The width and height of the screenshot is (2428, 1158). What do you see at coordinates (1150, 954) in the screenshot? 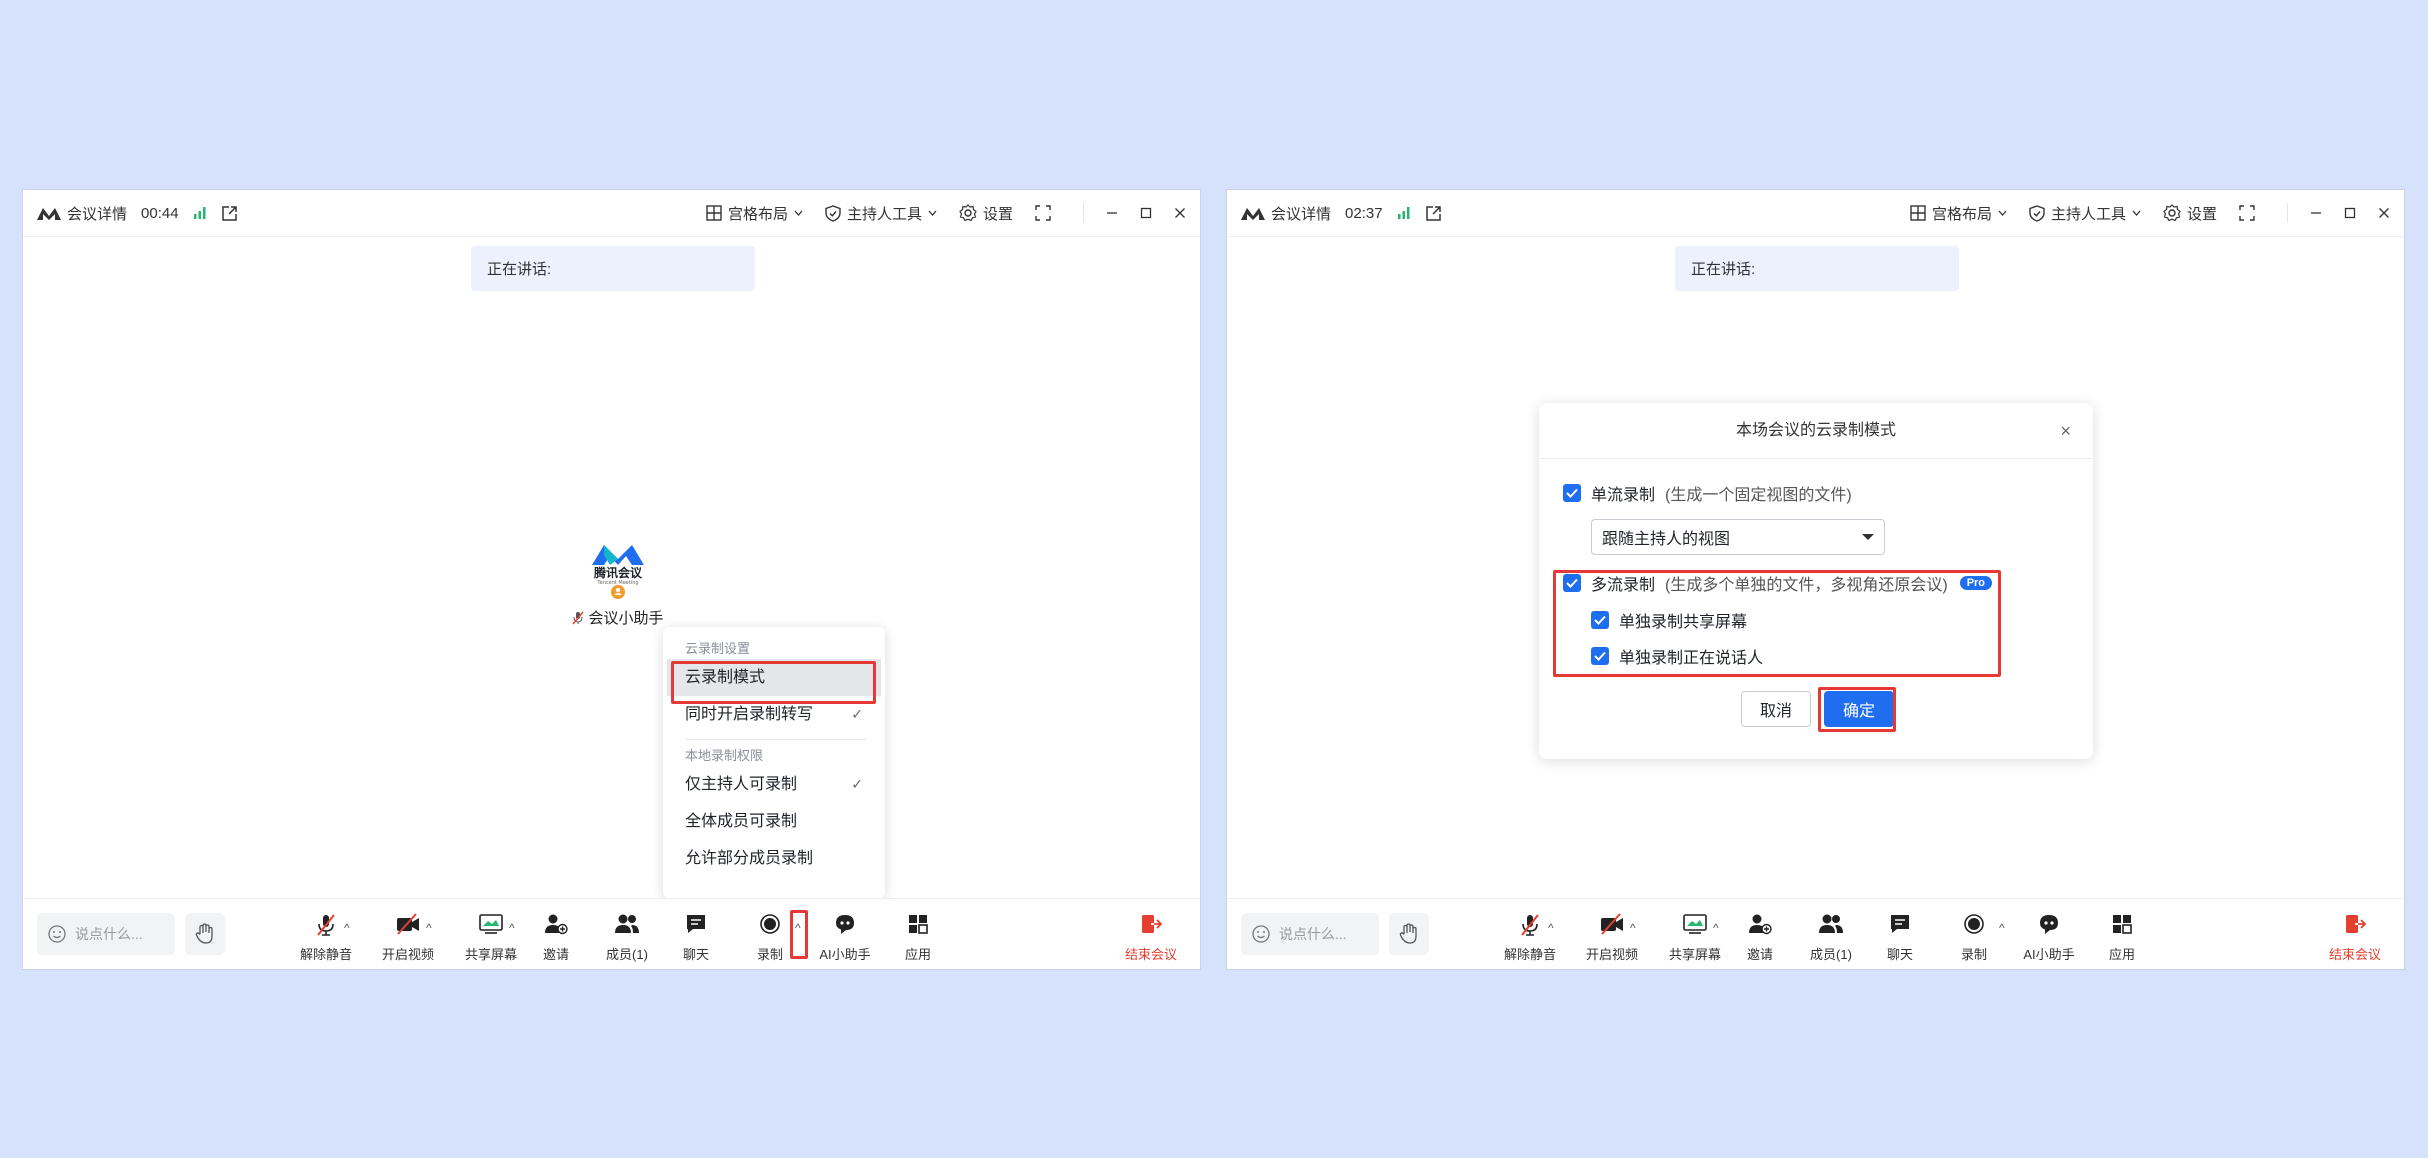
I see `end-meeting-label: 结束会议` at bounding box center [1150, 954].